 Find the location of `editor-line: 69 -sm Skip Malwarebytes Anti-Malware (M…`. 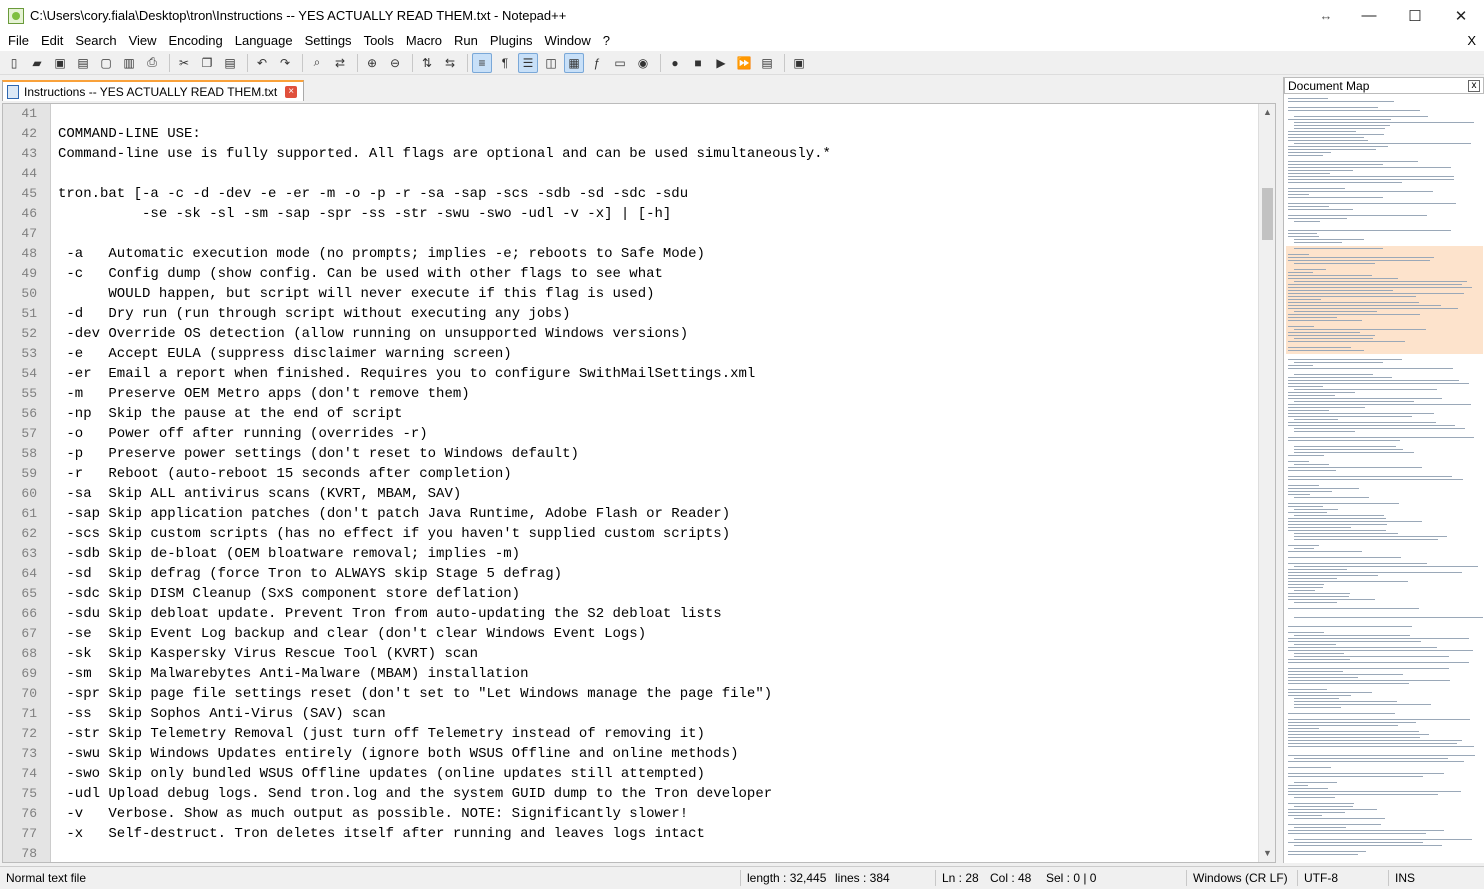

editor-line: 69 -sm Skip Malwarebytes Anti-Malware (M… is located at coordinates (631, 674).